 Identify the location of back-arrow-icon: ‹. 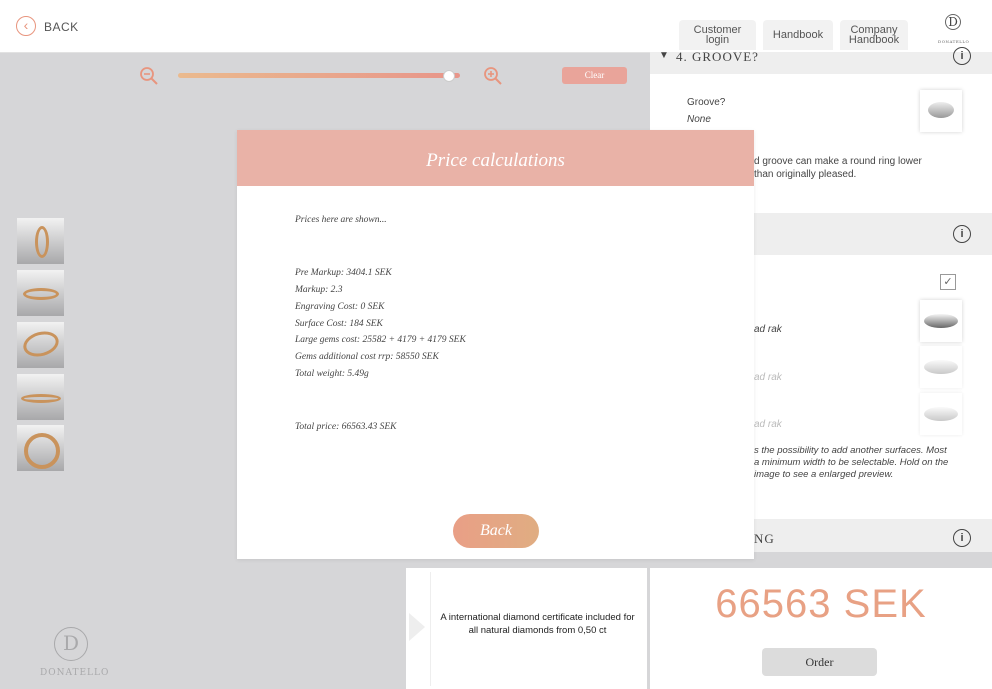
(26, 26).